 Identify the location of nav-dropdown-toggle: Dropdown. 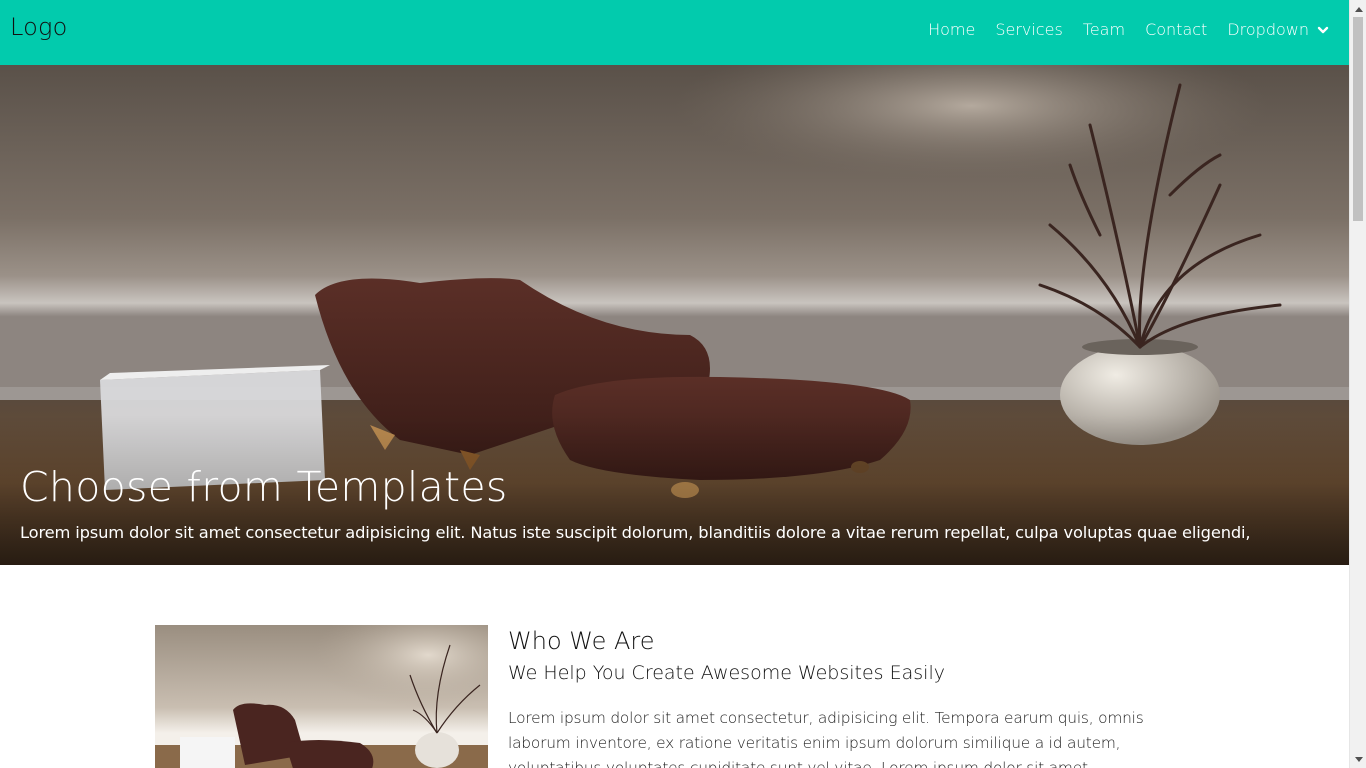
(1278, 29).